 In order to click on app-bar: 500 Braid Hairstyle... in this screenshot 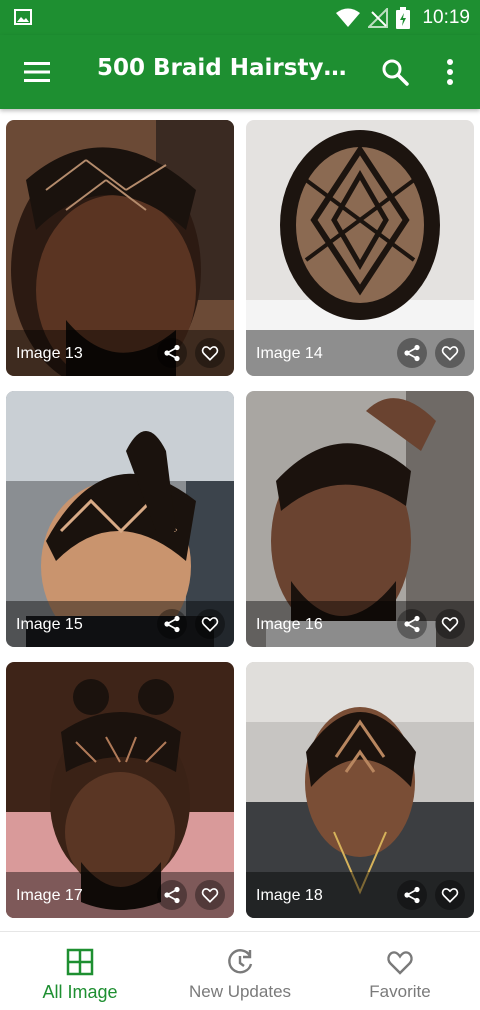, I will do `click(240, 72)`.